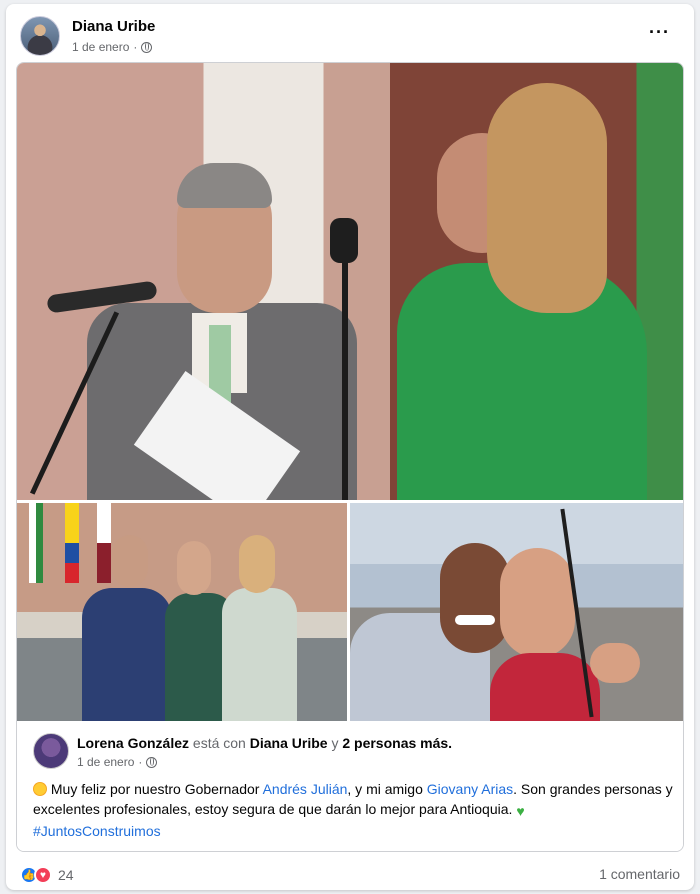 This screenshot has height=894, width=700. I want to click on original-author-avatar, so click(51, 751).